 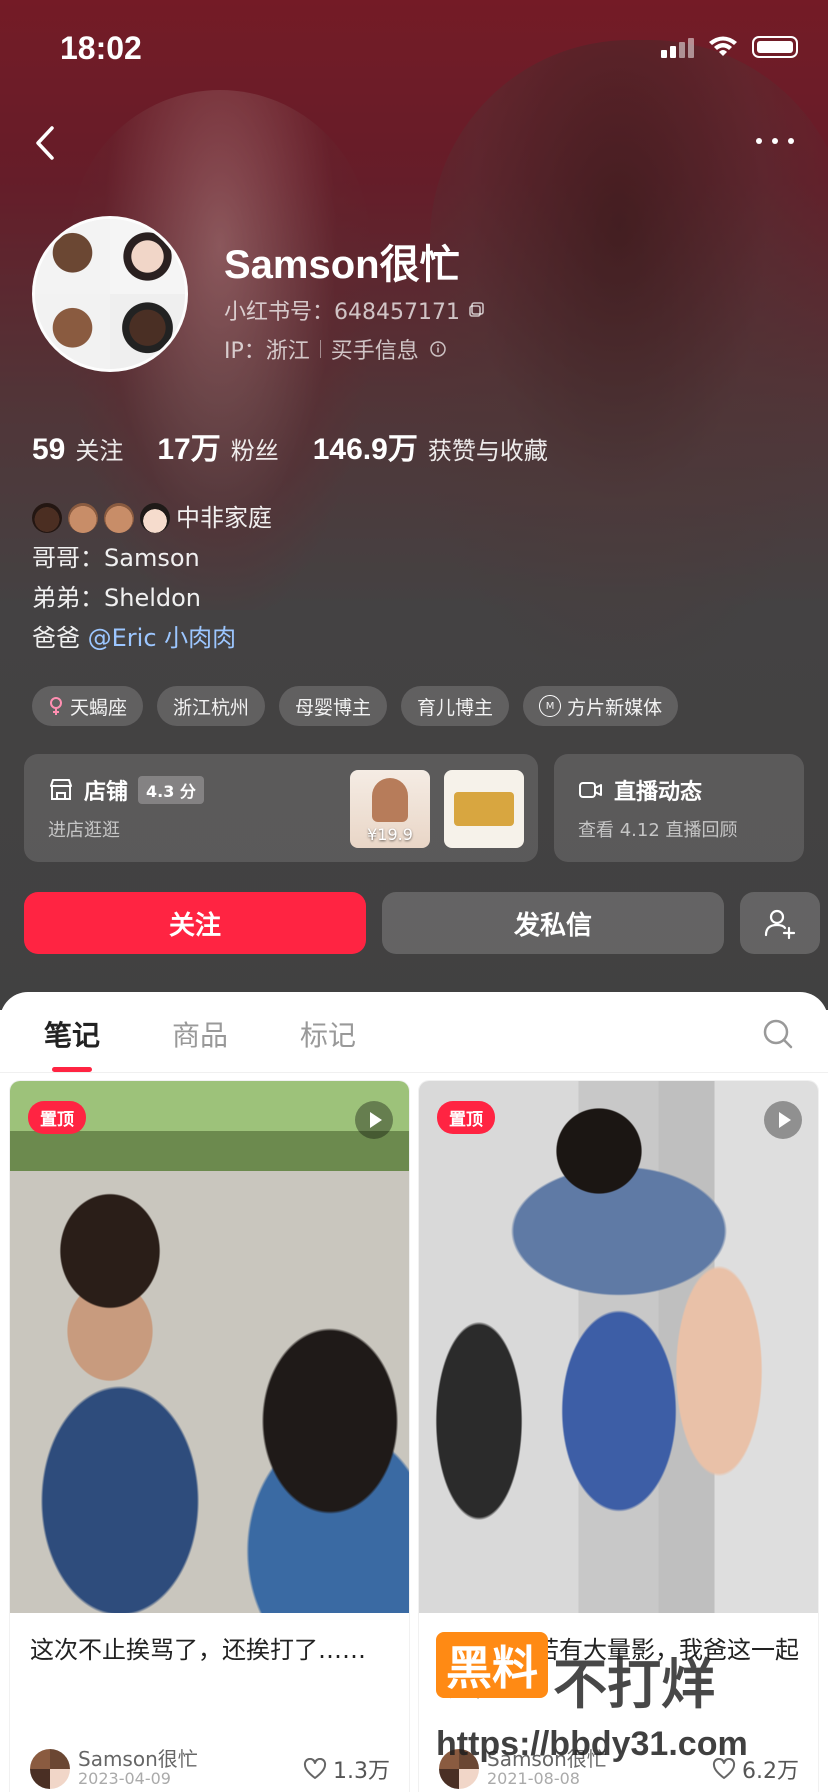 I want to click on signal-icon, so click(x=677, y=47).